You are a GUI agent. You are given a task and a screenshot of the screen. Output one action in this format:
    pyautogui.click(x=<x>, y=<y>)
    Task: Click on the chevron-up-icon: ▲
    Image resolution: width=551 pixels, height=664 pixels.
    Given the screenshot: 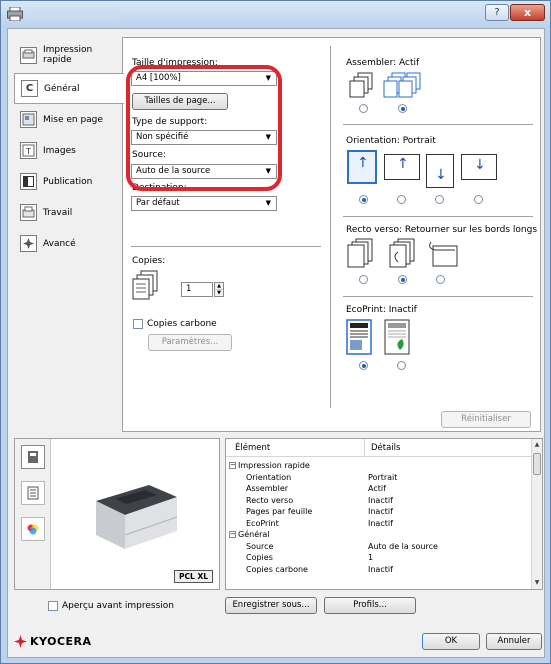 What is the action you would take?
    pyautogui.click(x=219, y=286)
    